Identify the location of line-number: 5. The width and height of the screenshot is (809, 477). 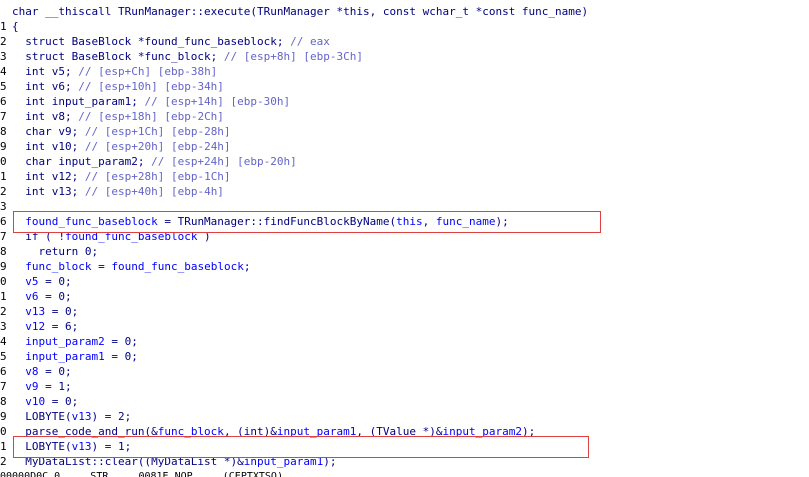
(3, 86).